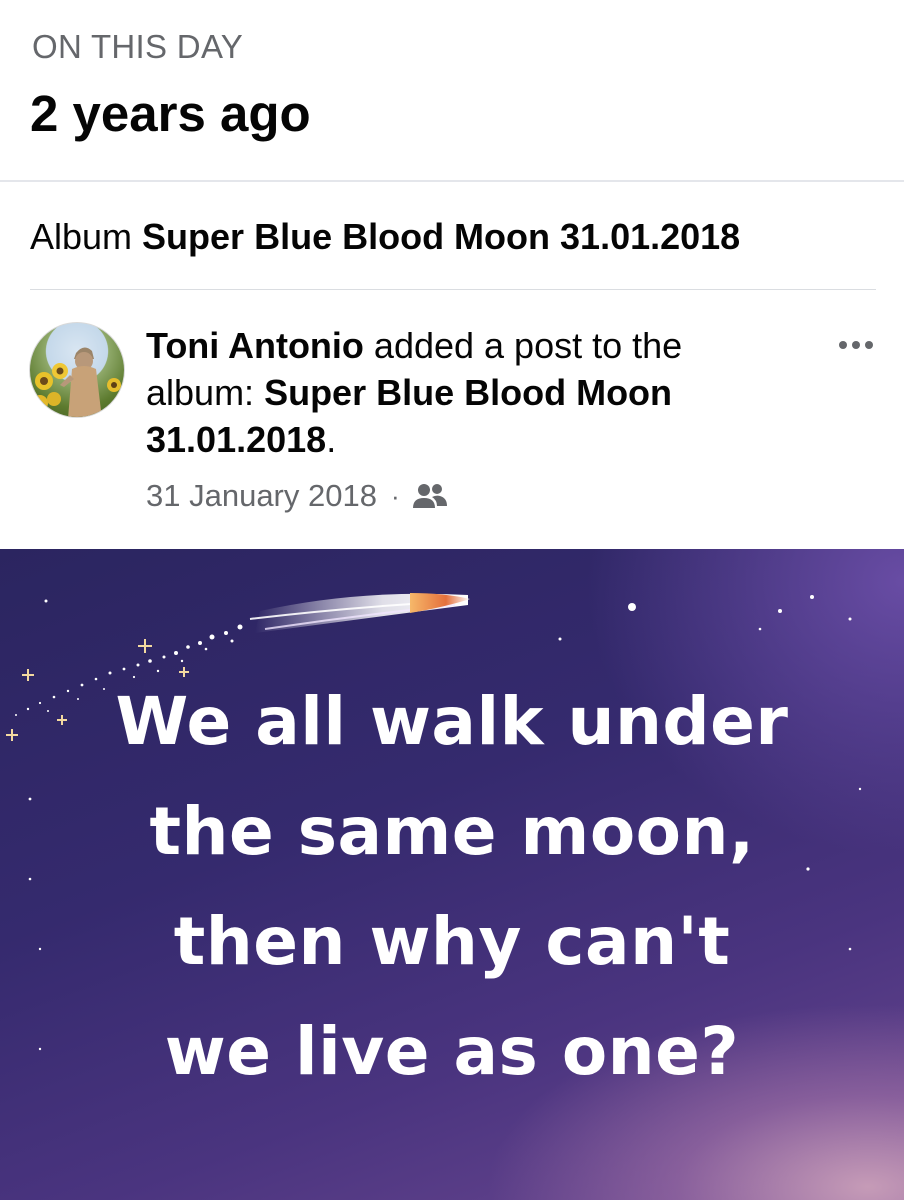  I want to click on quote-line: we live as one?, so click(452, 1051).